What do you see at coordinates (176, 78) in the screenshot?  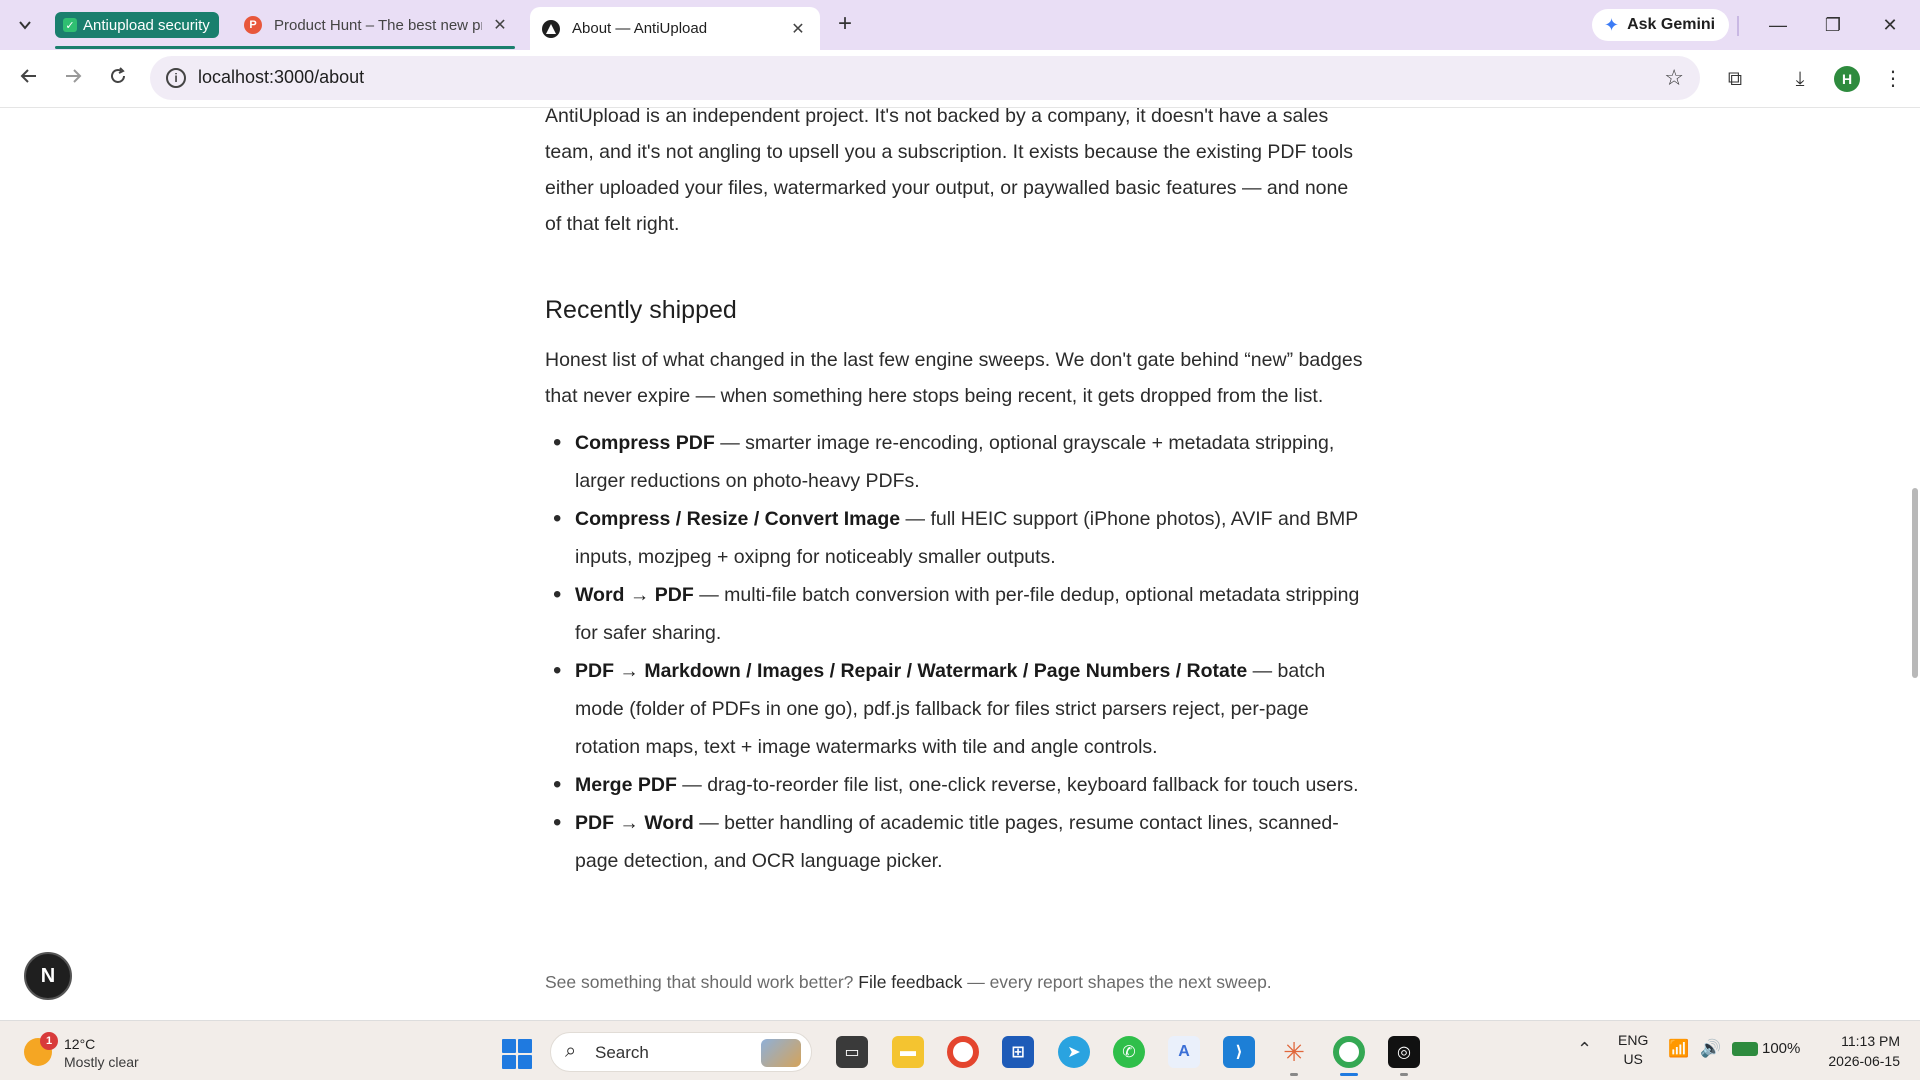 I see `site-info-icon: i` at bounding box center [176, 78].